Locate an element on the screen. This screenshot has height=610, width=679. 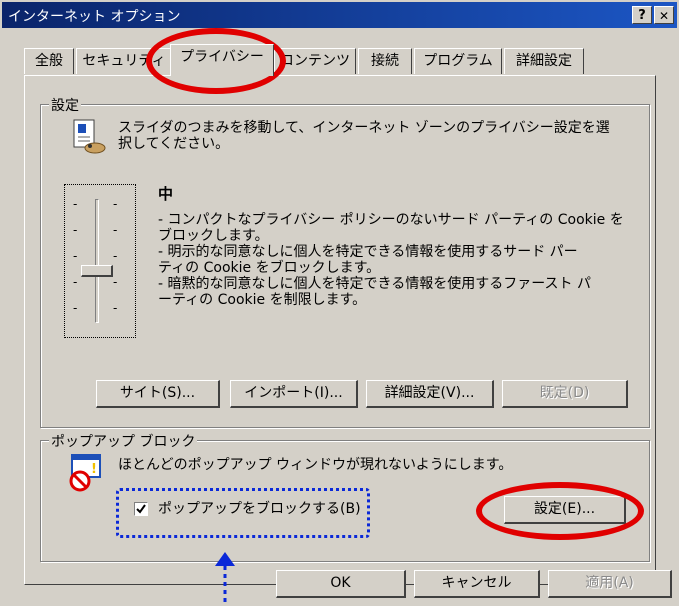
privacy-description-line: - 明示的な同意なしに個人を特定できる情報を使用するサード パー is located at coordinates (368, 252).